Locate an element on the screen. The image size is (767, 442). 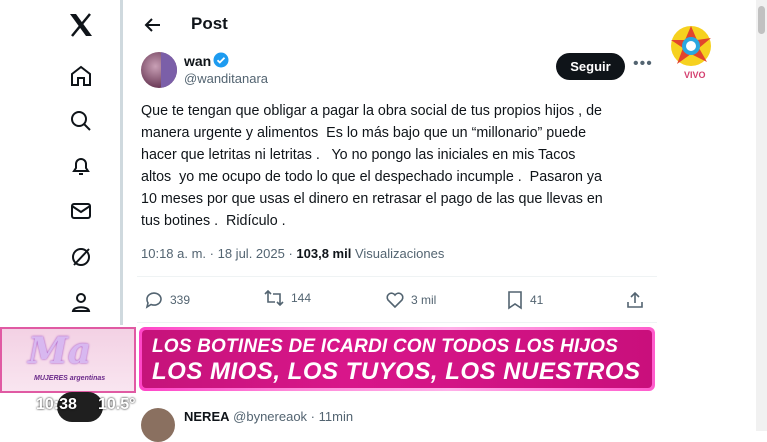
repost-count: 144 is located at coordinates (301, 298).